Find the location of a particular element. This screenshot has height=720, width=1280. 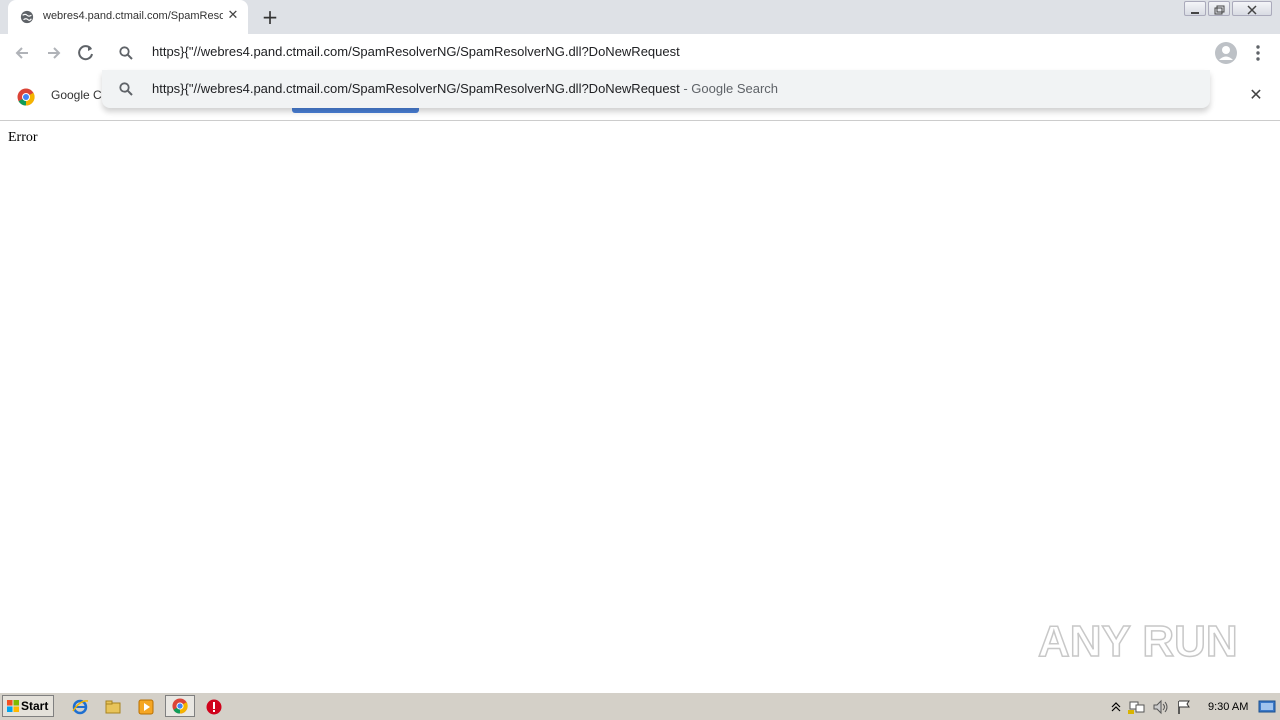

watermark-text: ANY RUN is located at coordinates (1137, 641).